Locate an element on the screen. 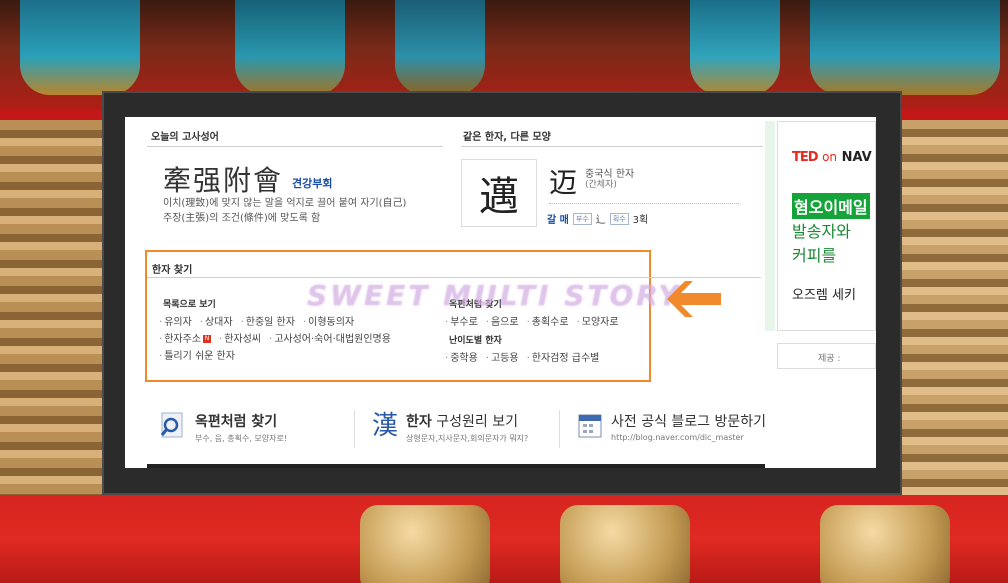 Image resolution: width=1008 pixels, height=583 pixels. strokes-tag: 획수 is located at coordinates (619, 218).